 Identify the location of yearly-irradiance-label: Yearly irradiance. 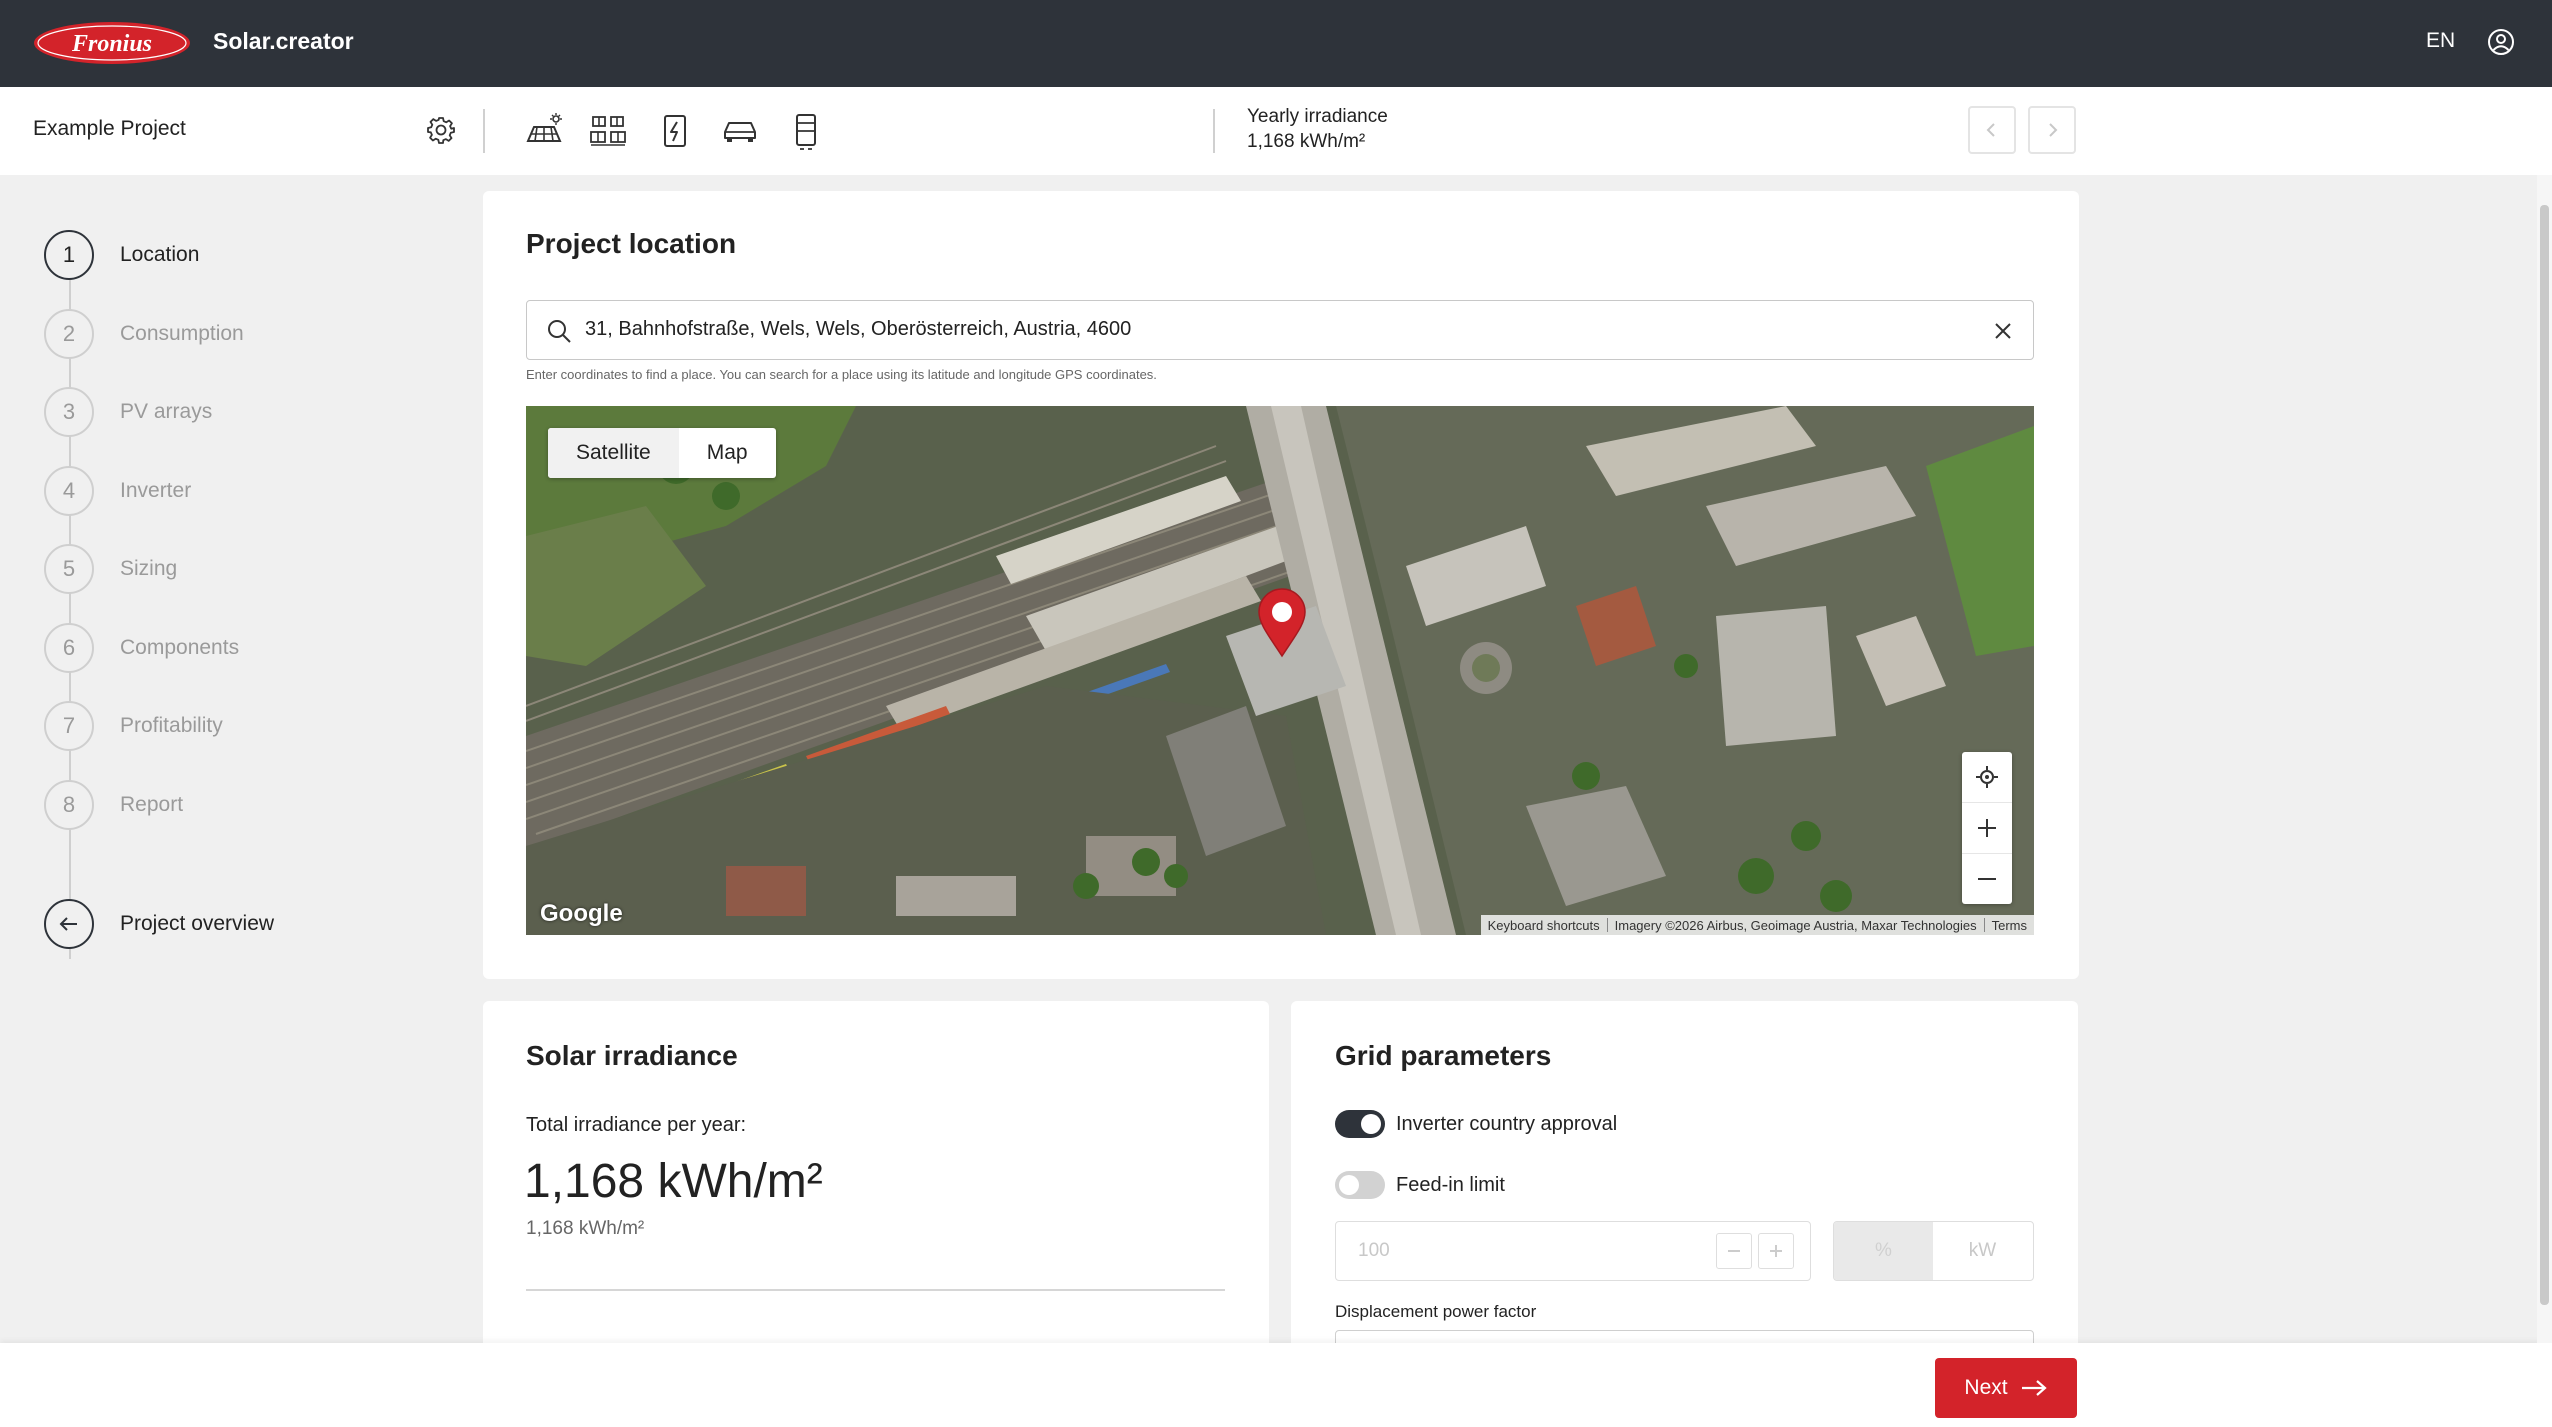
(1317, 116).